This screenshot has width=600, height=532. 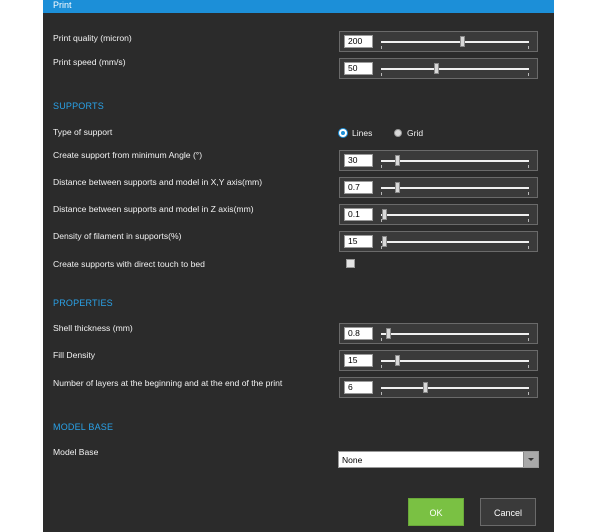 What do you see at coordinates (455, 366) in the screenshot?
I see `fill-density-ticks` at bounding box center [455, 366].